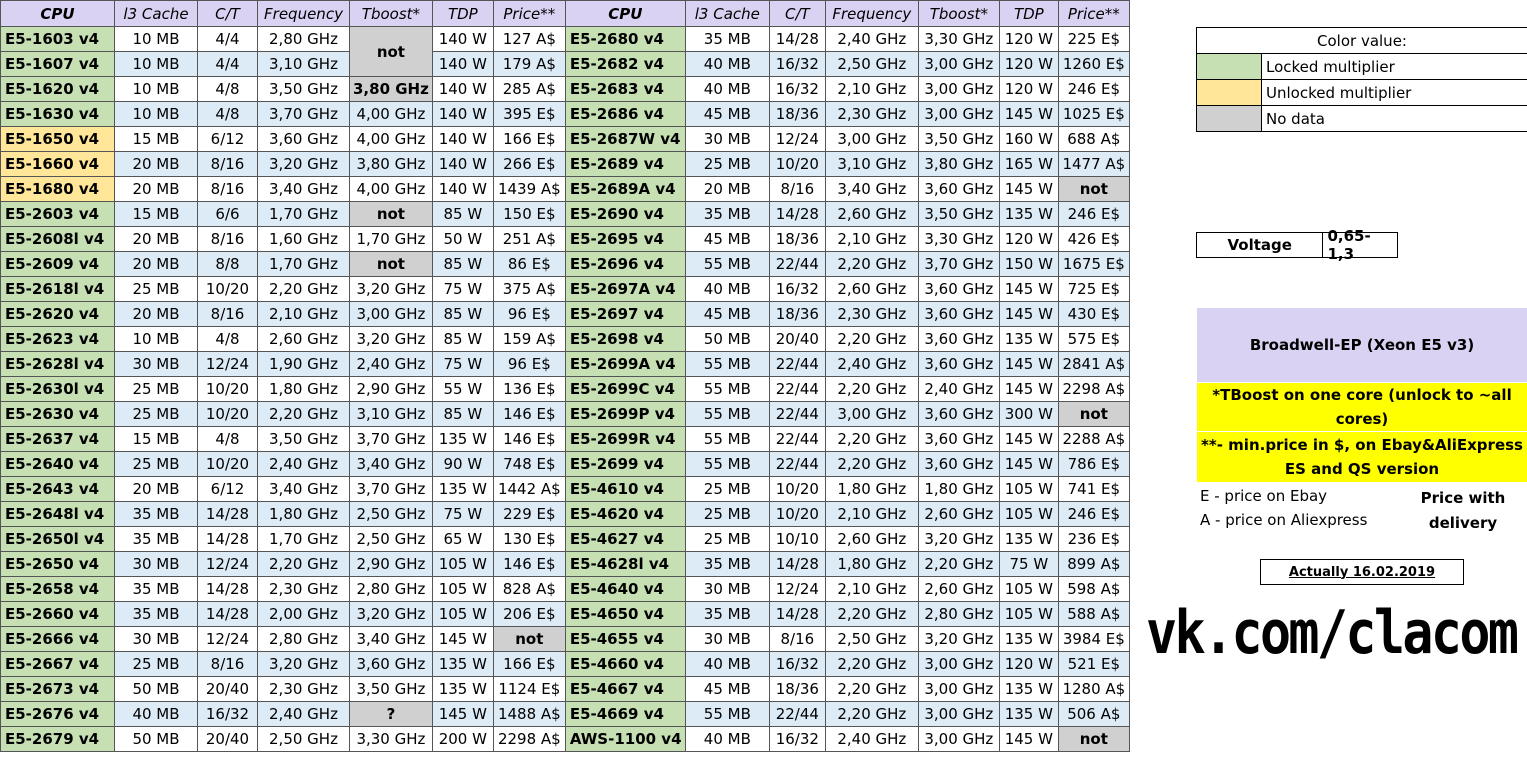 Image resolution: width=1527 pixels, height=760 pixels. Describe the element at coordinates (529, 239) in the screenshot. I see `spec-cell: 251 A$` at that location.